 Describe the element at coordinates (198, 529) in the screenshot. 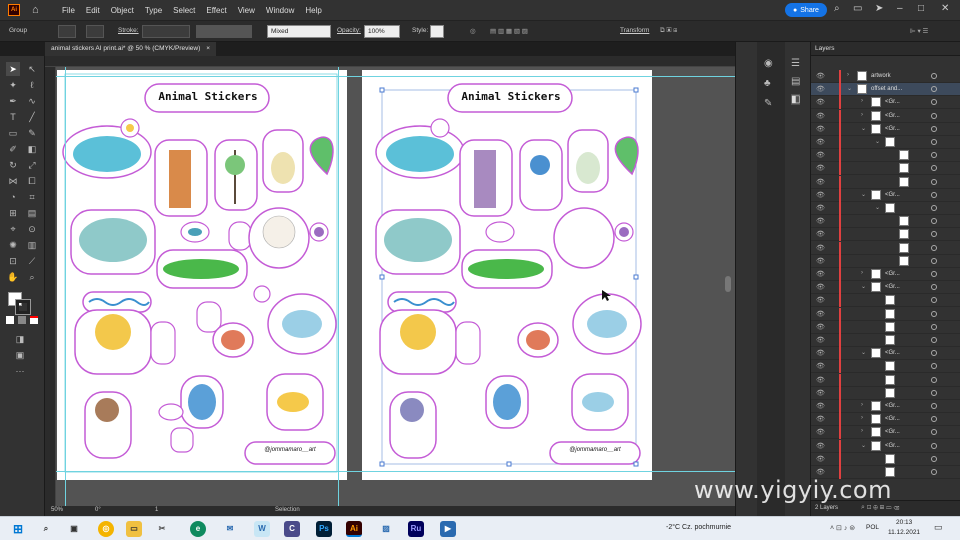

I see `edge-icon: e` at that location.